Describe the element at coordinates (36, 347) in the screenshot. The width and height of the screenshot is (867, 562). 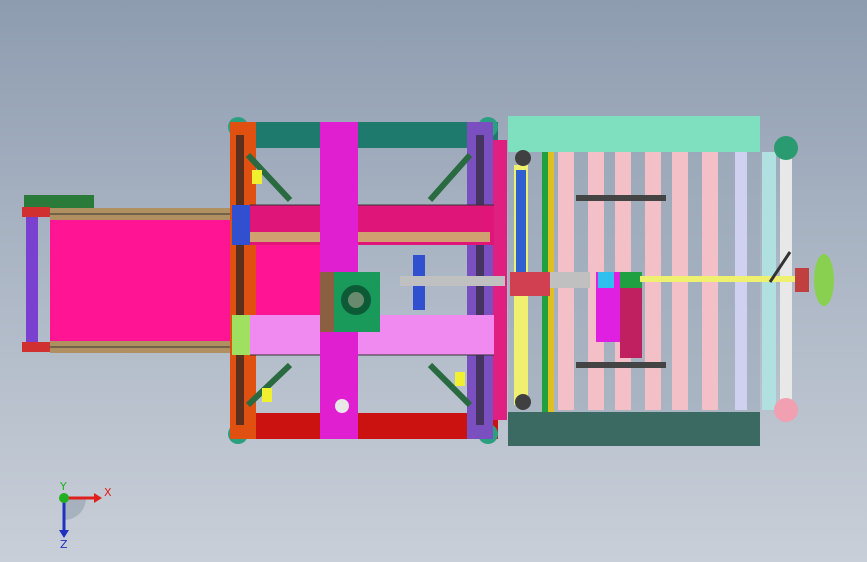
I see `infeed-end-bracket-bottom` at that location.